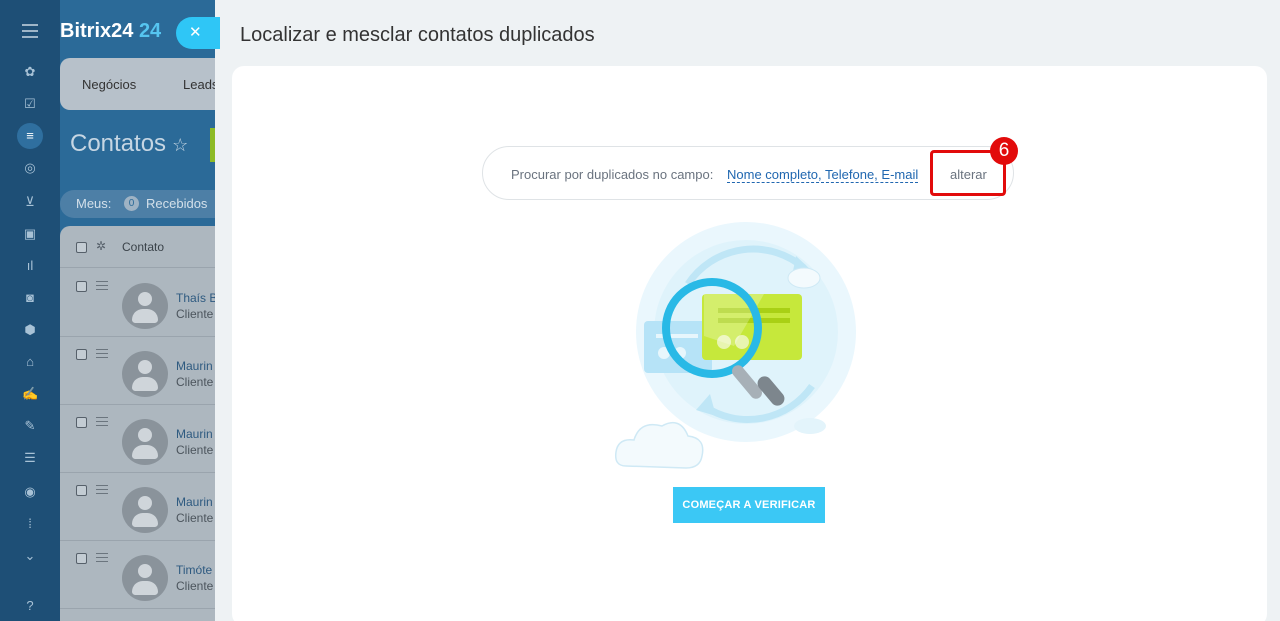 Image resolution: width=1280 pixels, height=621 pixels. What do you see at coordinates (176, 203) in the screenshot?
I see `filter-received: Recebidos` at bounding box center [176, 203].